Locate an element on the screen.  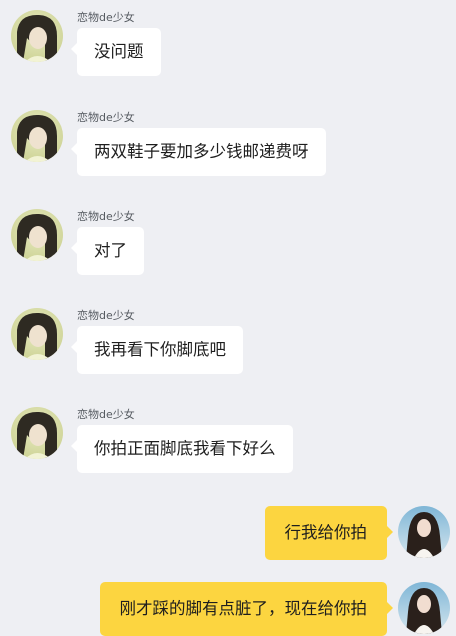
incoming-message-bubble: 你拍正面脚底我看下好么 is located at coordinates (182, 449).